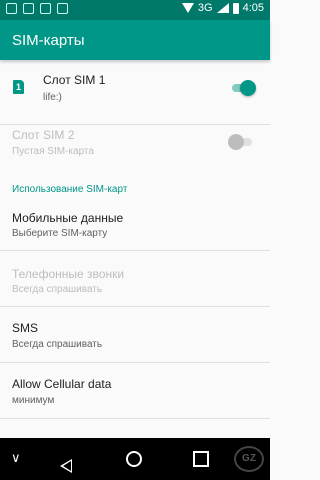 This screenshot has width=320, height=480. Describe the element at coordinates (62, 8) in the screenshot. I see `bag-icon` at that location.